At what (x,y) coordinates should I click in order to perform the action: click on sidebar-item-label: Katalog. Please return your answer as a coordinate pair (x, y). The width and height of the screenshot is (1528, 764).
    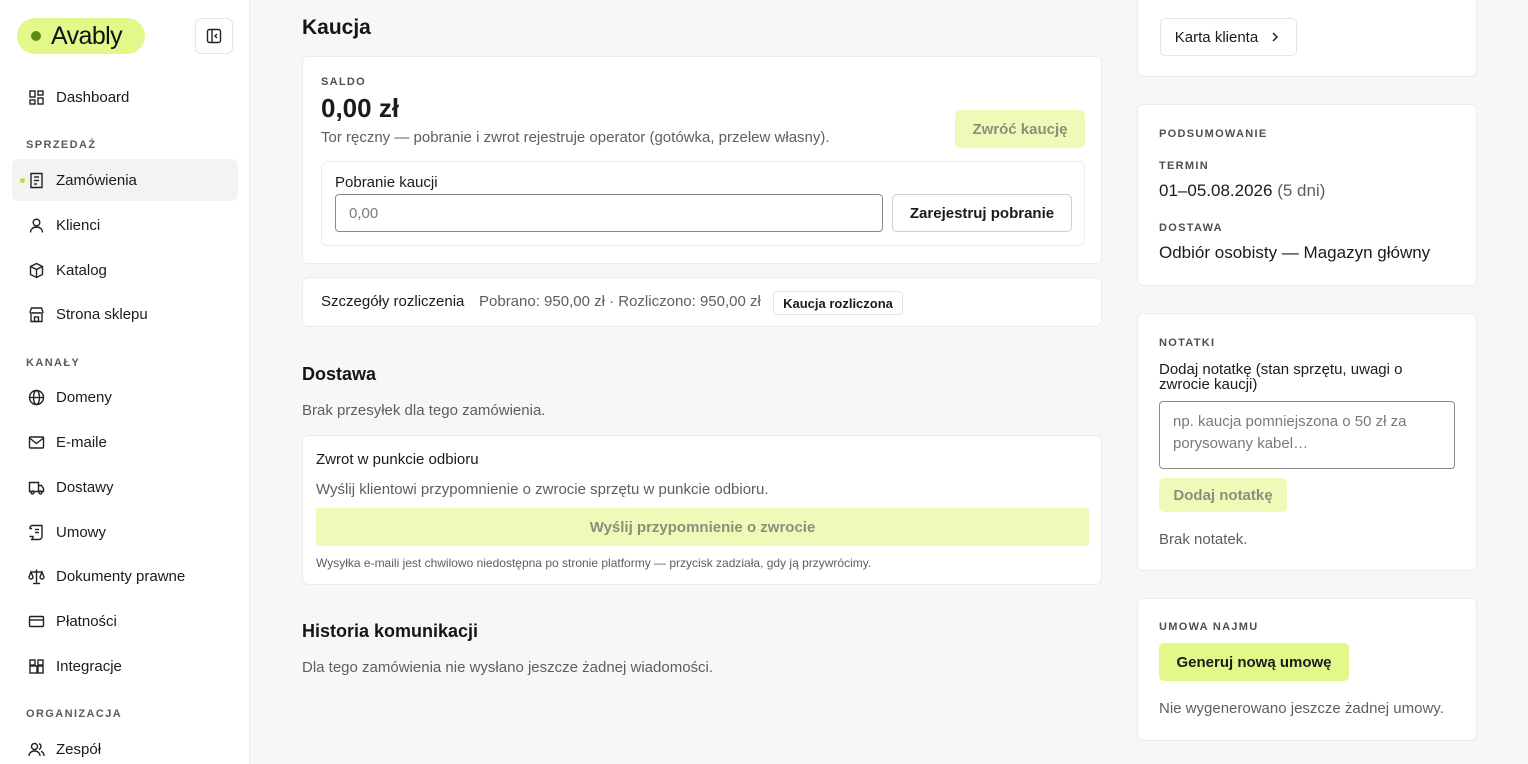
    Looking at the image, I should click on (81, 270).